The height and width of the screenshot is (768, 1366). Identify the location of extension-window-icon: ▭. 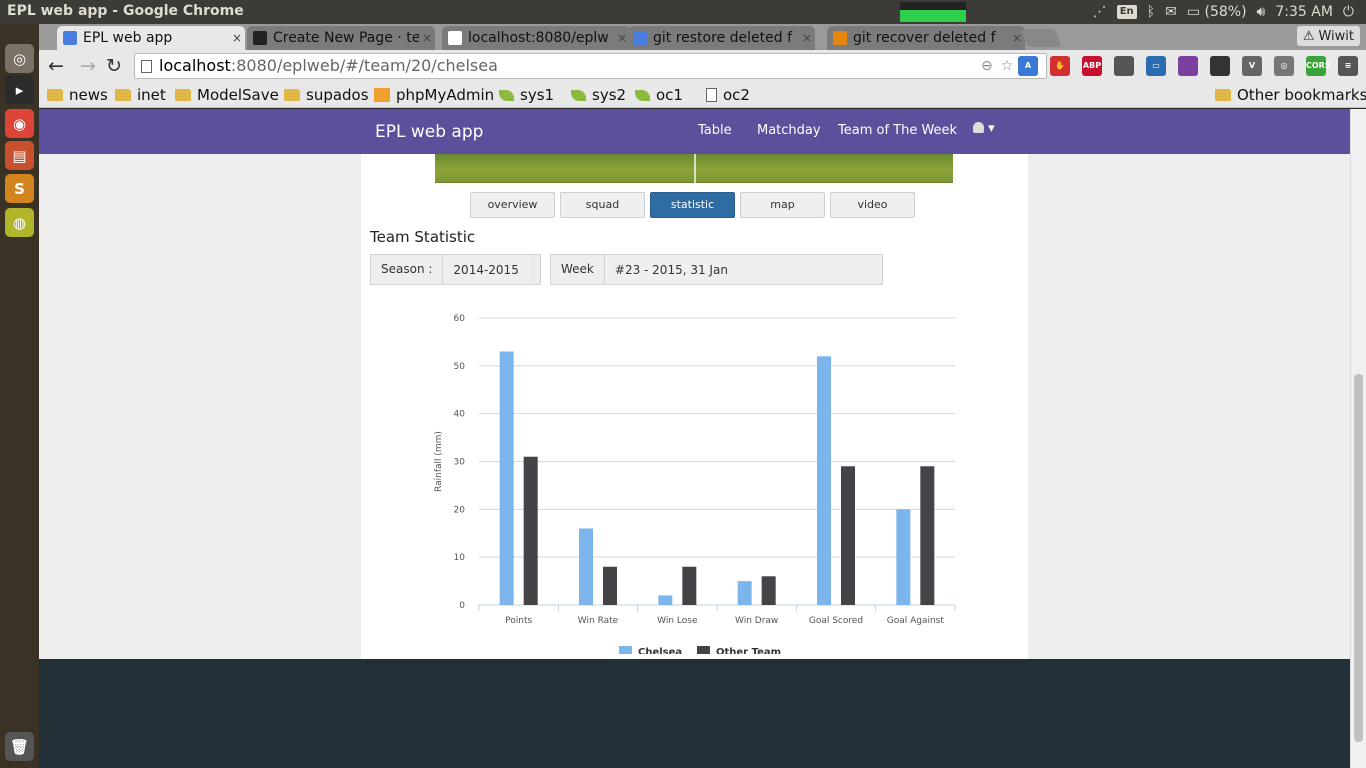
(1156, 66).